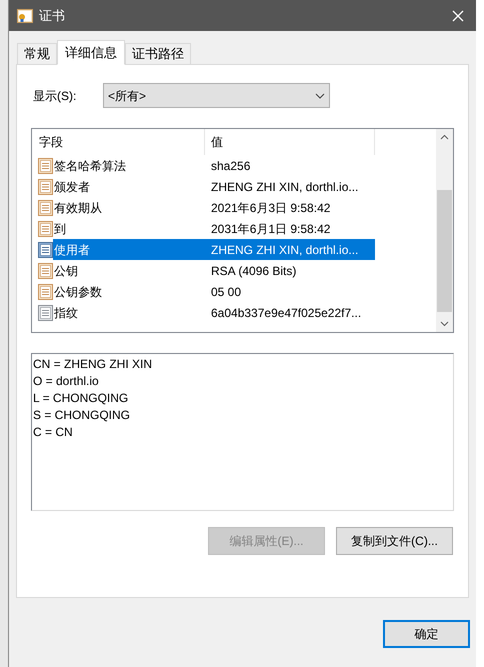 This screenshot has height=667, width=484. What do you see at coordinates (129, 249) in the screenshot?
I see `field-name: 使用者` at bounding box center [129, 249].